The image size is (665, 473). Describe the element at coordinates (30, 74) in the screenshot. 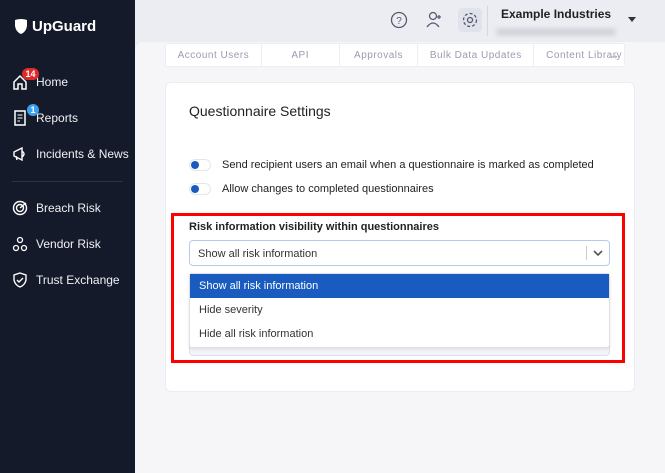

I see `home-badge: 14` at that location.